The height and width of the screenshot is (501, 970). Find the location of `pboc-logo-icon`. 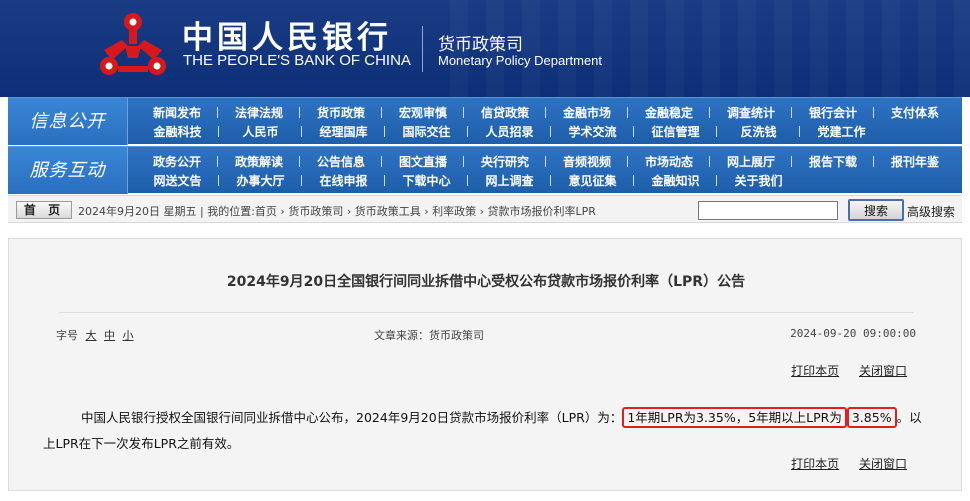

pboc-logo-icon is located at coordinates (133, 44).